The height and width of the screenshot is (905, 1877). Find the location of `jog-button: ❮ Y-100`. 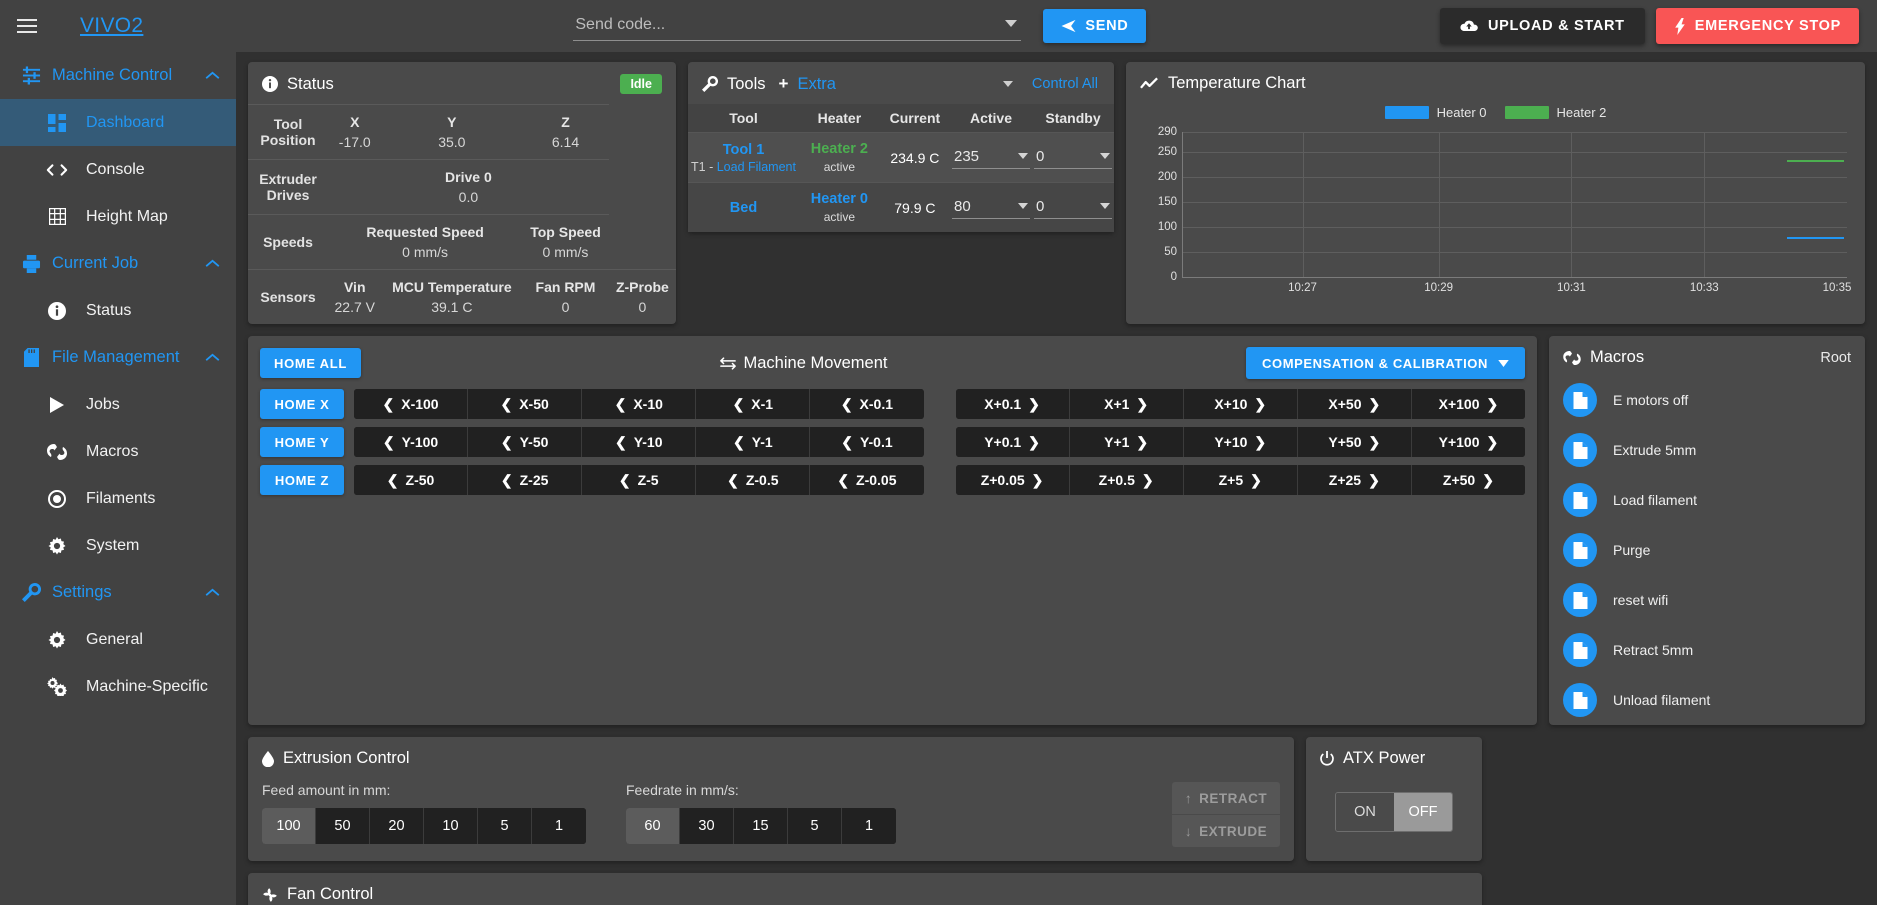

jog-button: ❮ Y-100 is located at coordinates (411, 442).